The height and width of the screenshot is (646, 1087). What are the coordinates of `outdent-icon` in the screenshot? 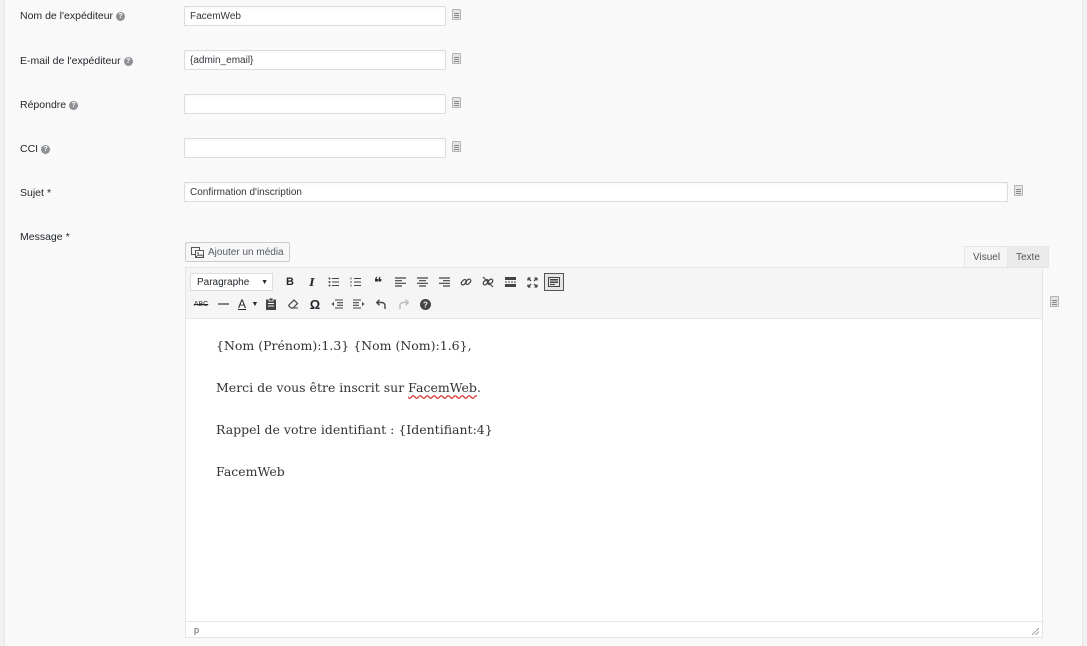 It's located at (337, 304).